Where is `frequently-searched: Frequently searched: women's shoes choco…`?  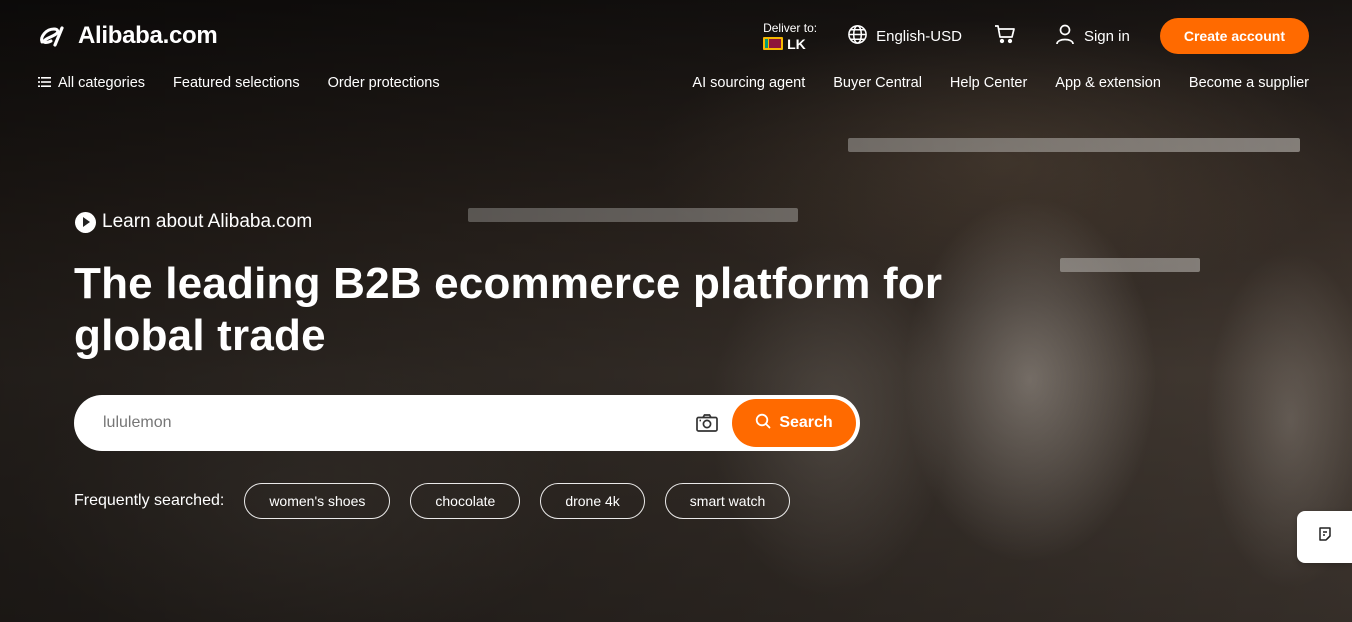
frequently-searched: Frequently searched: women's shoes choco… is located at coordinates (442, 501).